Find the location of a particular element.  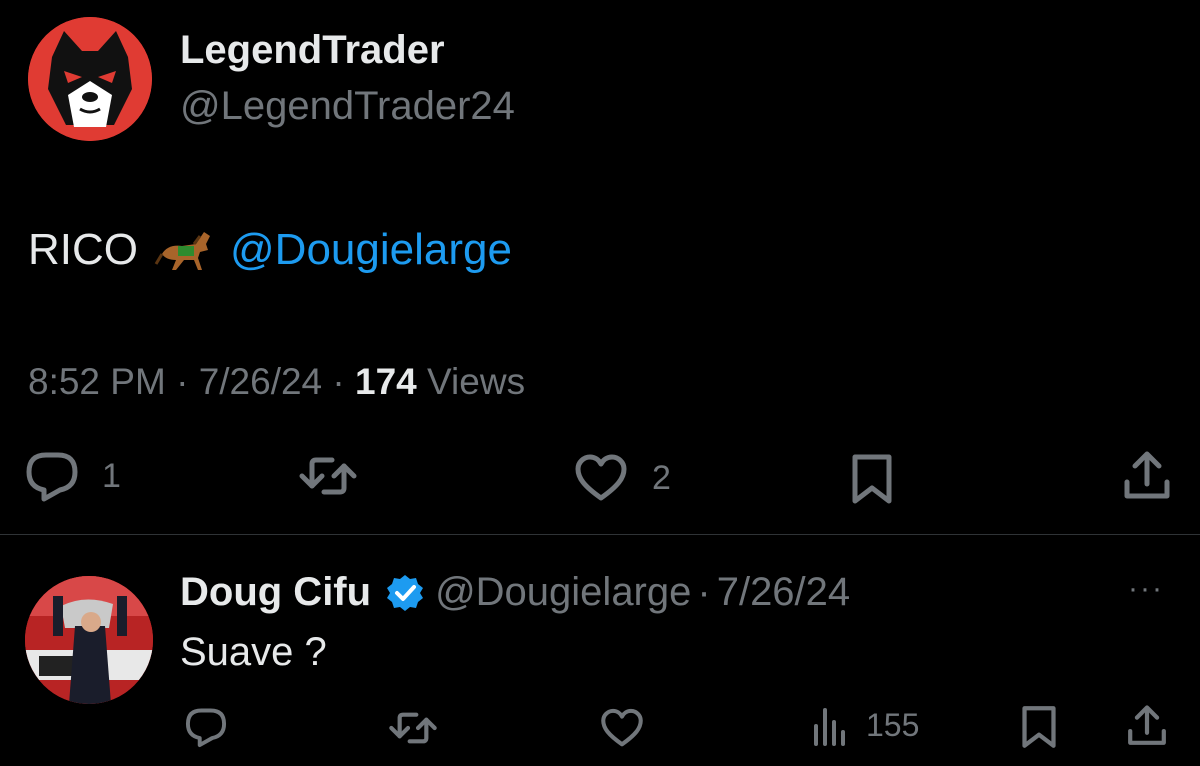

author-name: LegendTrader is located at coordinates (312, 50).